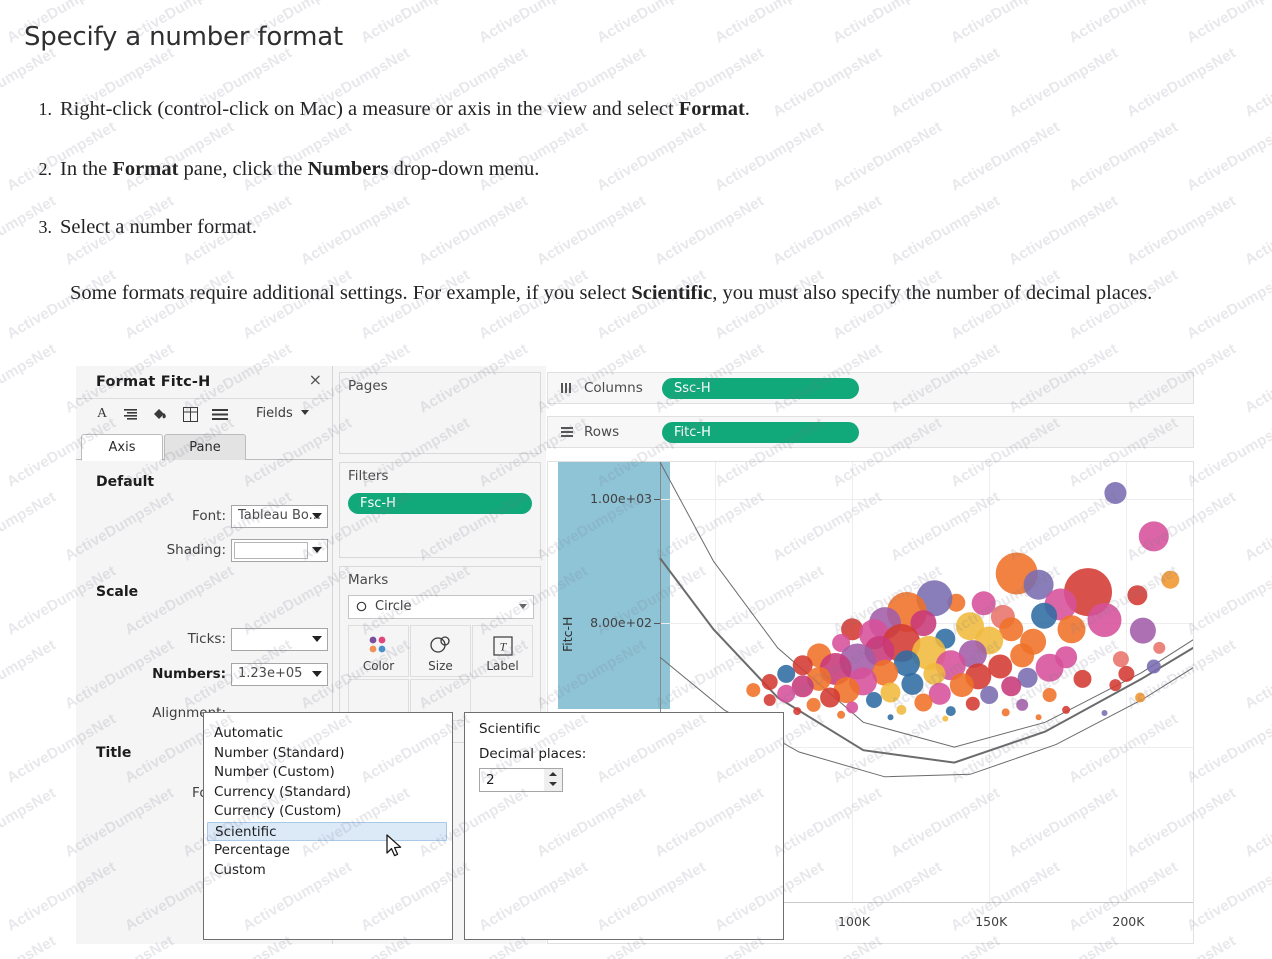 This screenshot has height=959, width=1272. I want to click on alignment-icon, so click(130, 414).